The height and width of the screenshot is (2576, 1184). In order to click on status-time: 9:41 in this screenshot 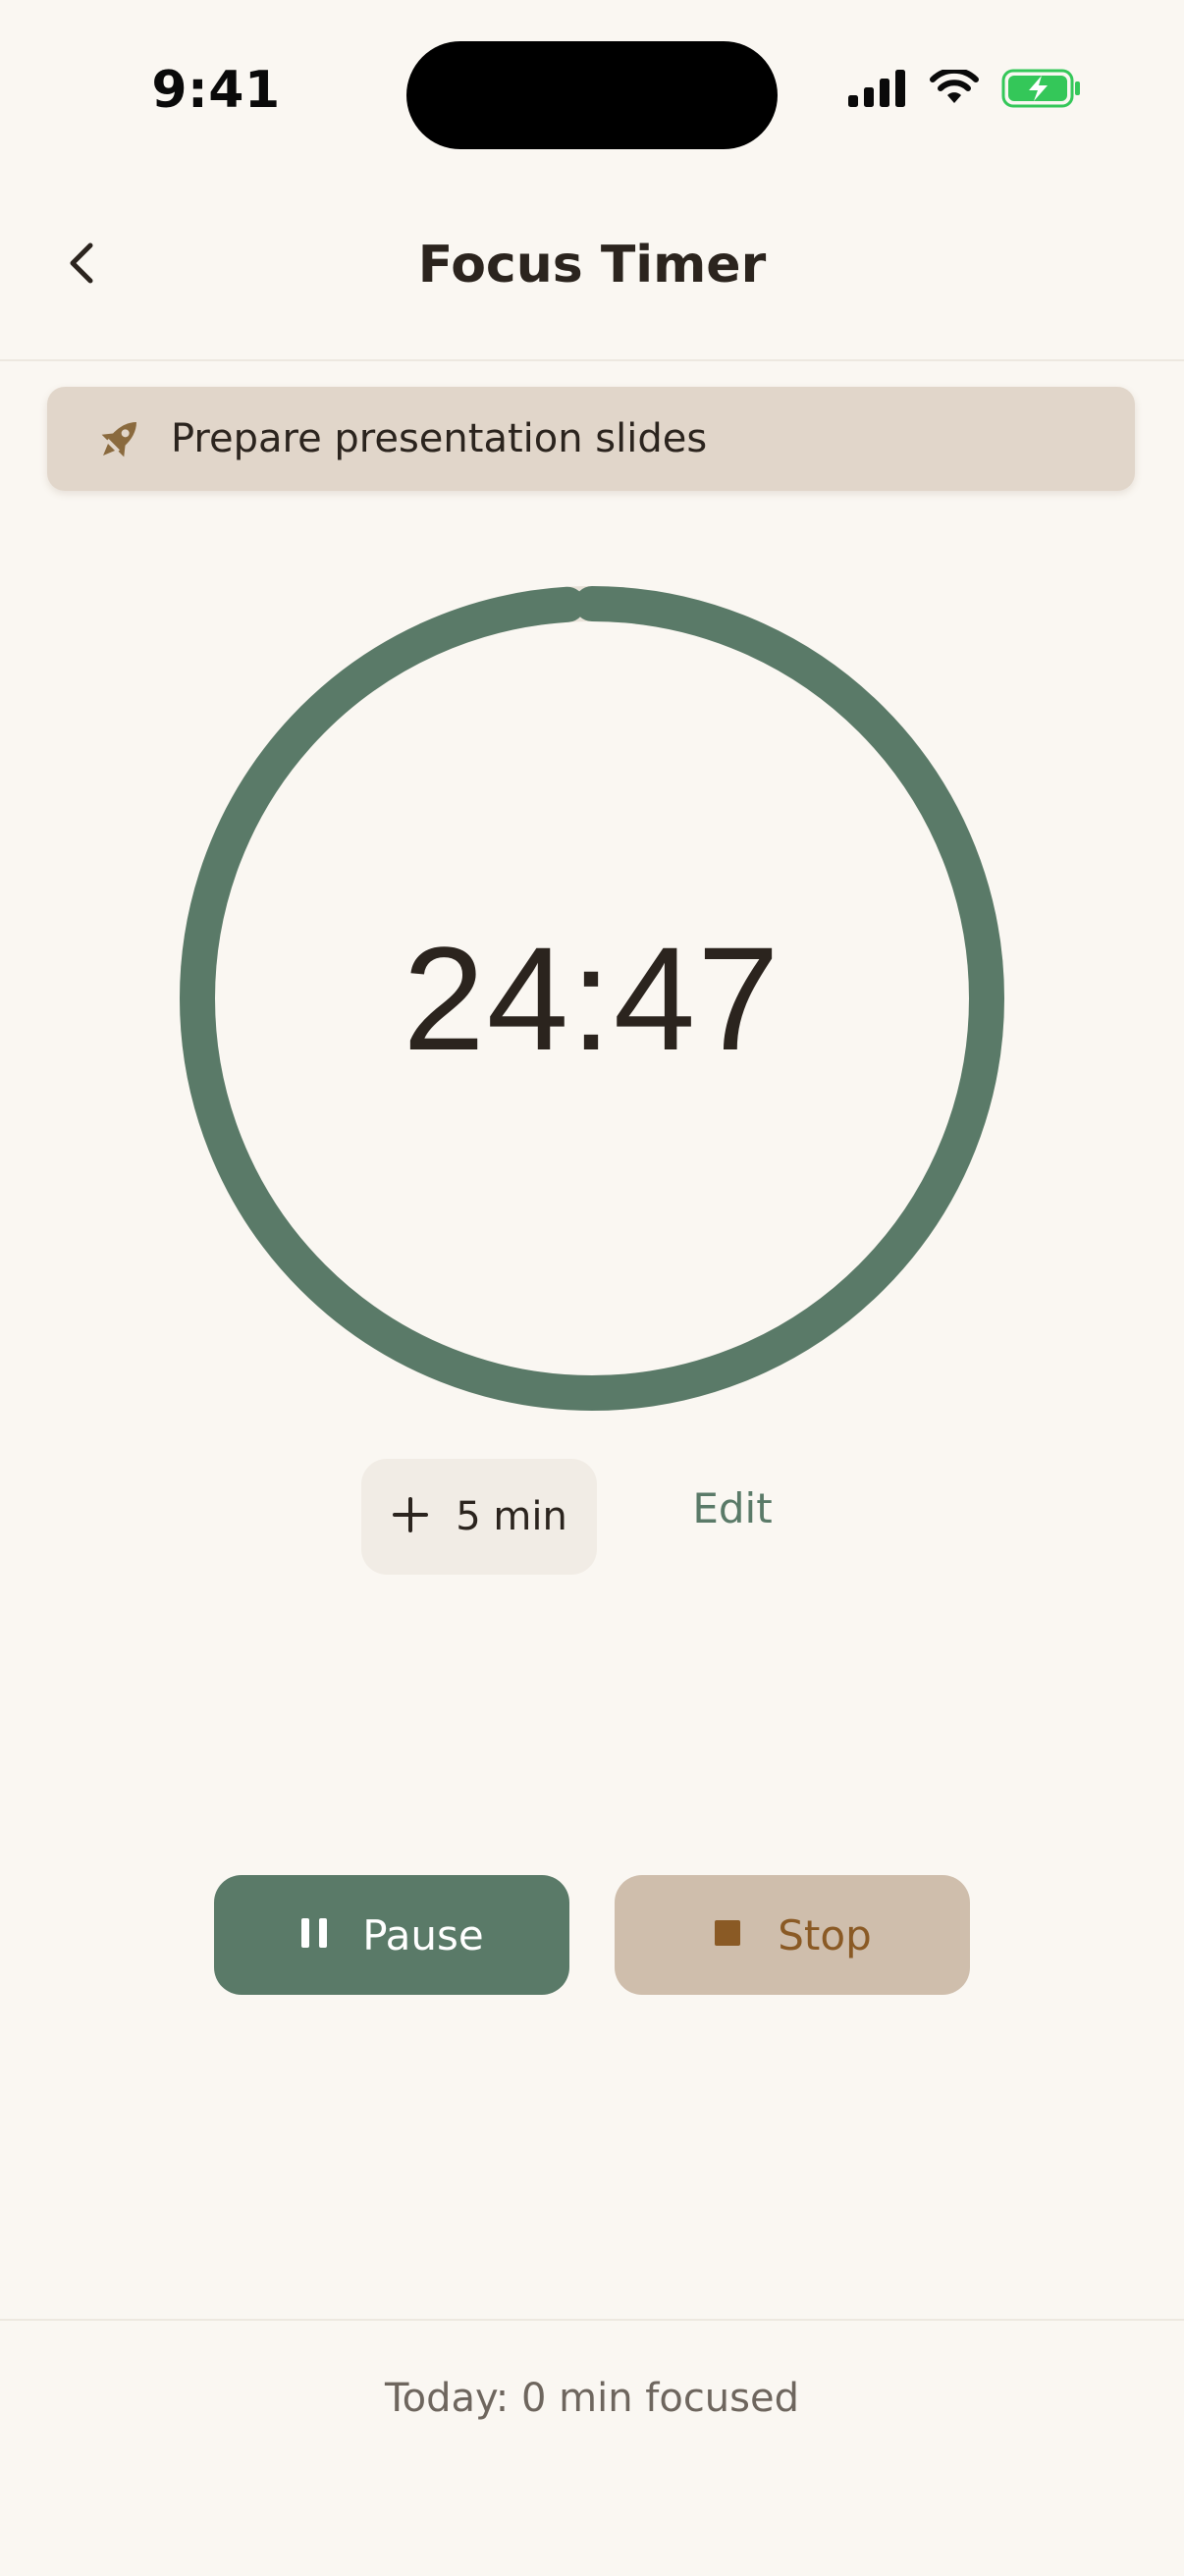, I will do `click(216, 90)`.